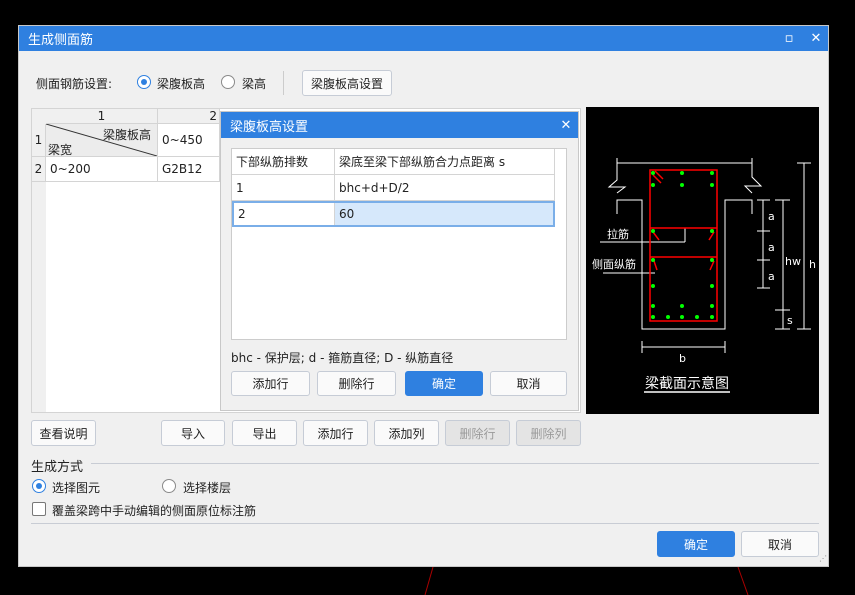  Describe the element at coordinates (704, 275) in the screenshot. I see `section-drawing: 拉筋 侧面纵筋 a a a hw s h b 梁截面示意图` at that location.